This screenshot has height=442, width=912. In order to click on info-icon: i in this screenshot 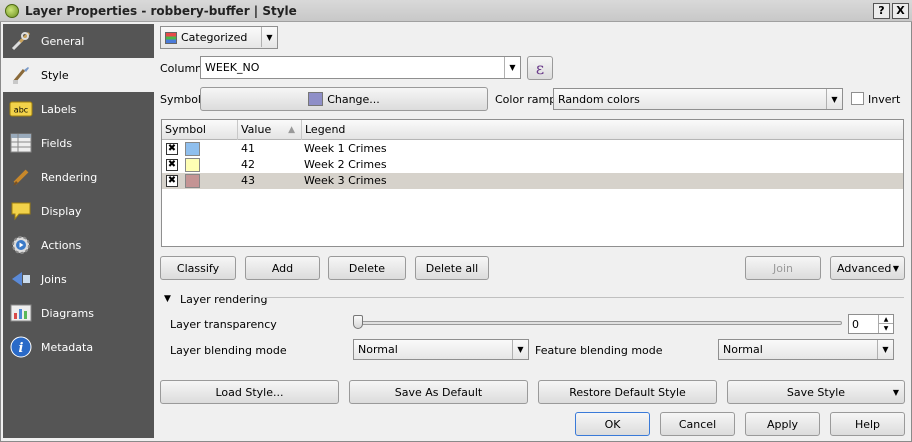, I will do `click(21, 347)`.